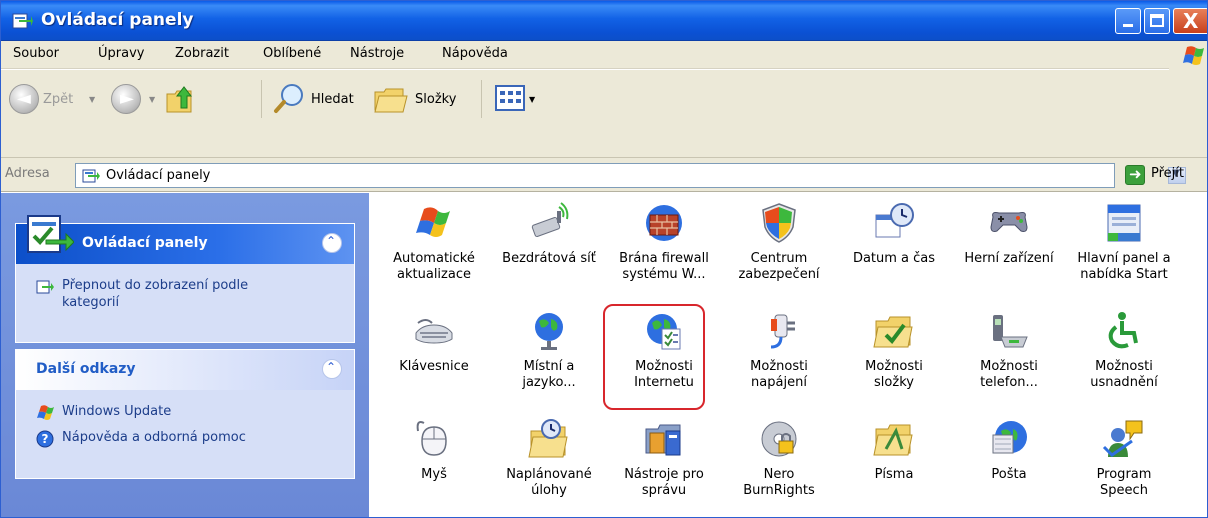 The width and height of the screenshot is (1208, 518). I want to click on close-button: X, so click(1190, 21).